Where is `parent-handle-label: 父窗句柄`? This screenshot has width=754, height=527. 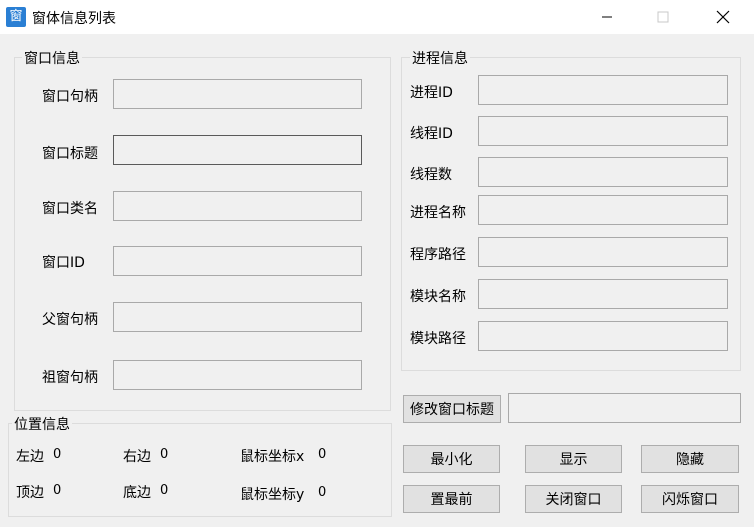 parent-handle-label: 父窗句柄 is located at coordinates (70, 320).